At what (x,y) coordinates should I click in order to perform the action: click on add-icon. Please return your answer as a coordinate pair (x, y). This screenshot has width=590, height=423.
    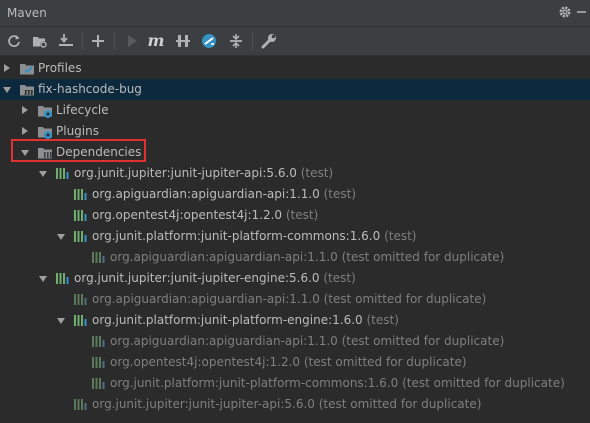
    Looking at the image, I should click on (98, 41).